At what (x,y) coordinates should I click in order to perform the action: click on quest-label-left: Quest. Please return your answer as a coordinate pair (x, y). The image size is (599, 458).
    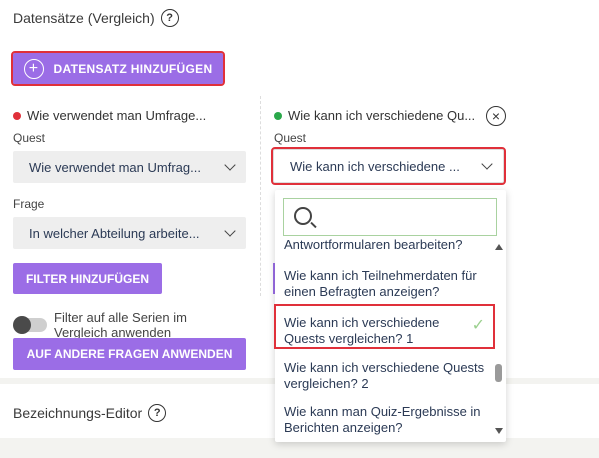
    Looking at the image, I should click on (29, 138).